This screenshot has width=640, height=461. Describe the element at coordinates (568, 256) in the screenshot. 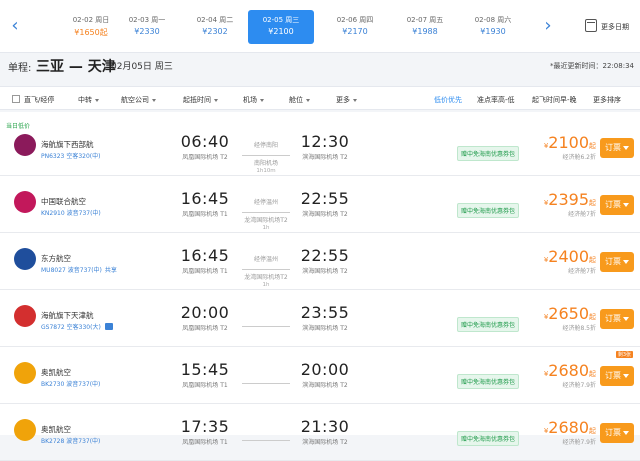

I see `price-value: 2400` at that location.